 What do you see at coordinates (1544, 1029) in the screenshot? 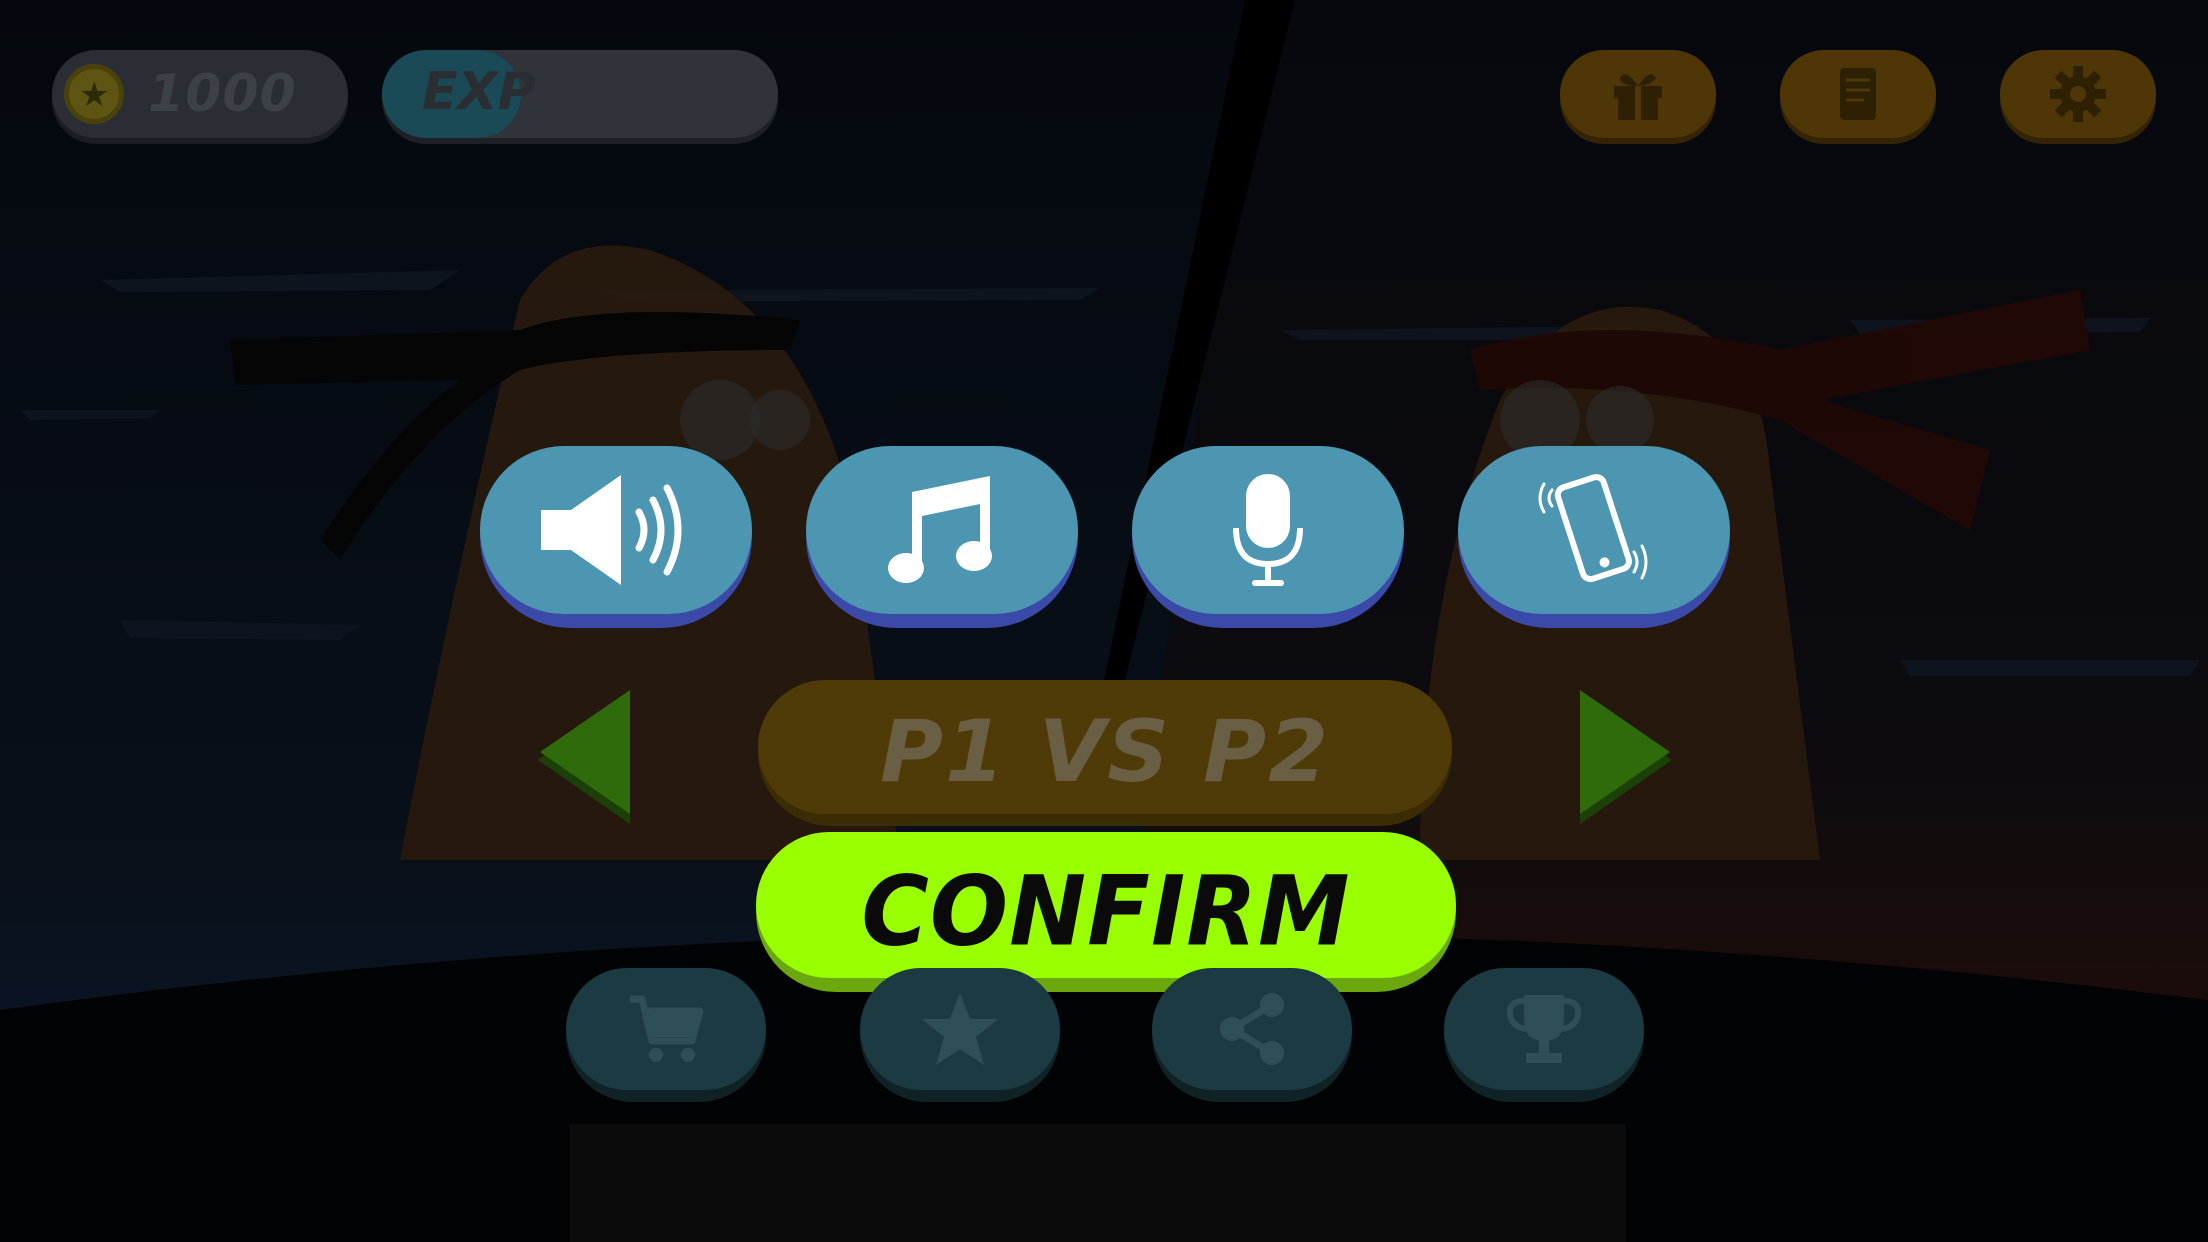
I see `trophy-icon` at bounding box center [1544, 1029].